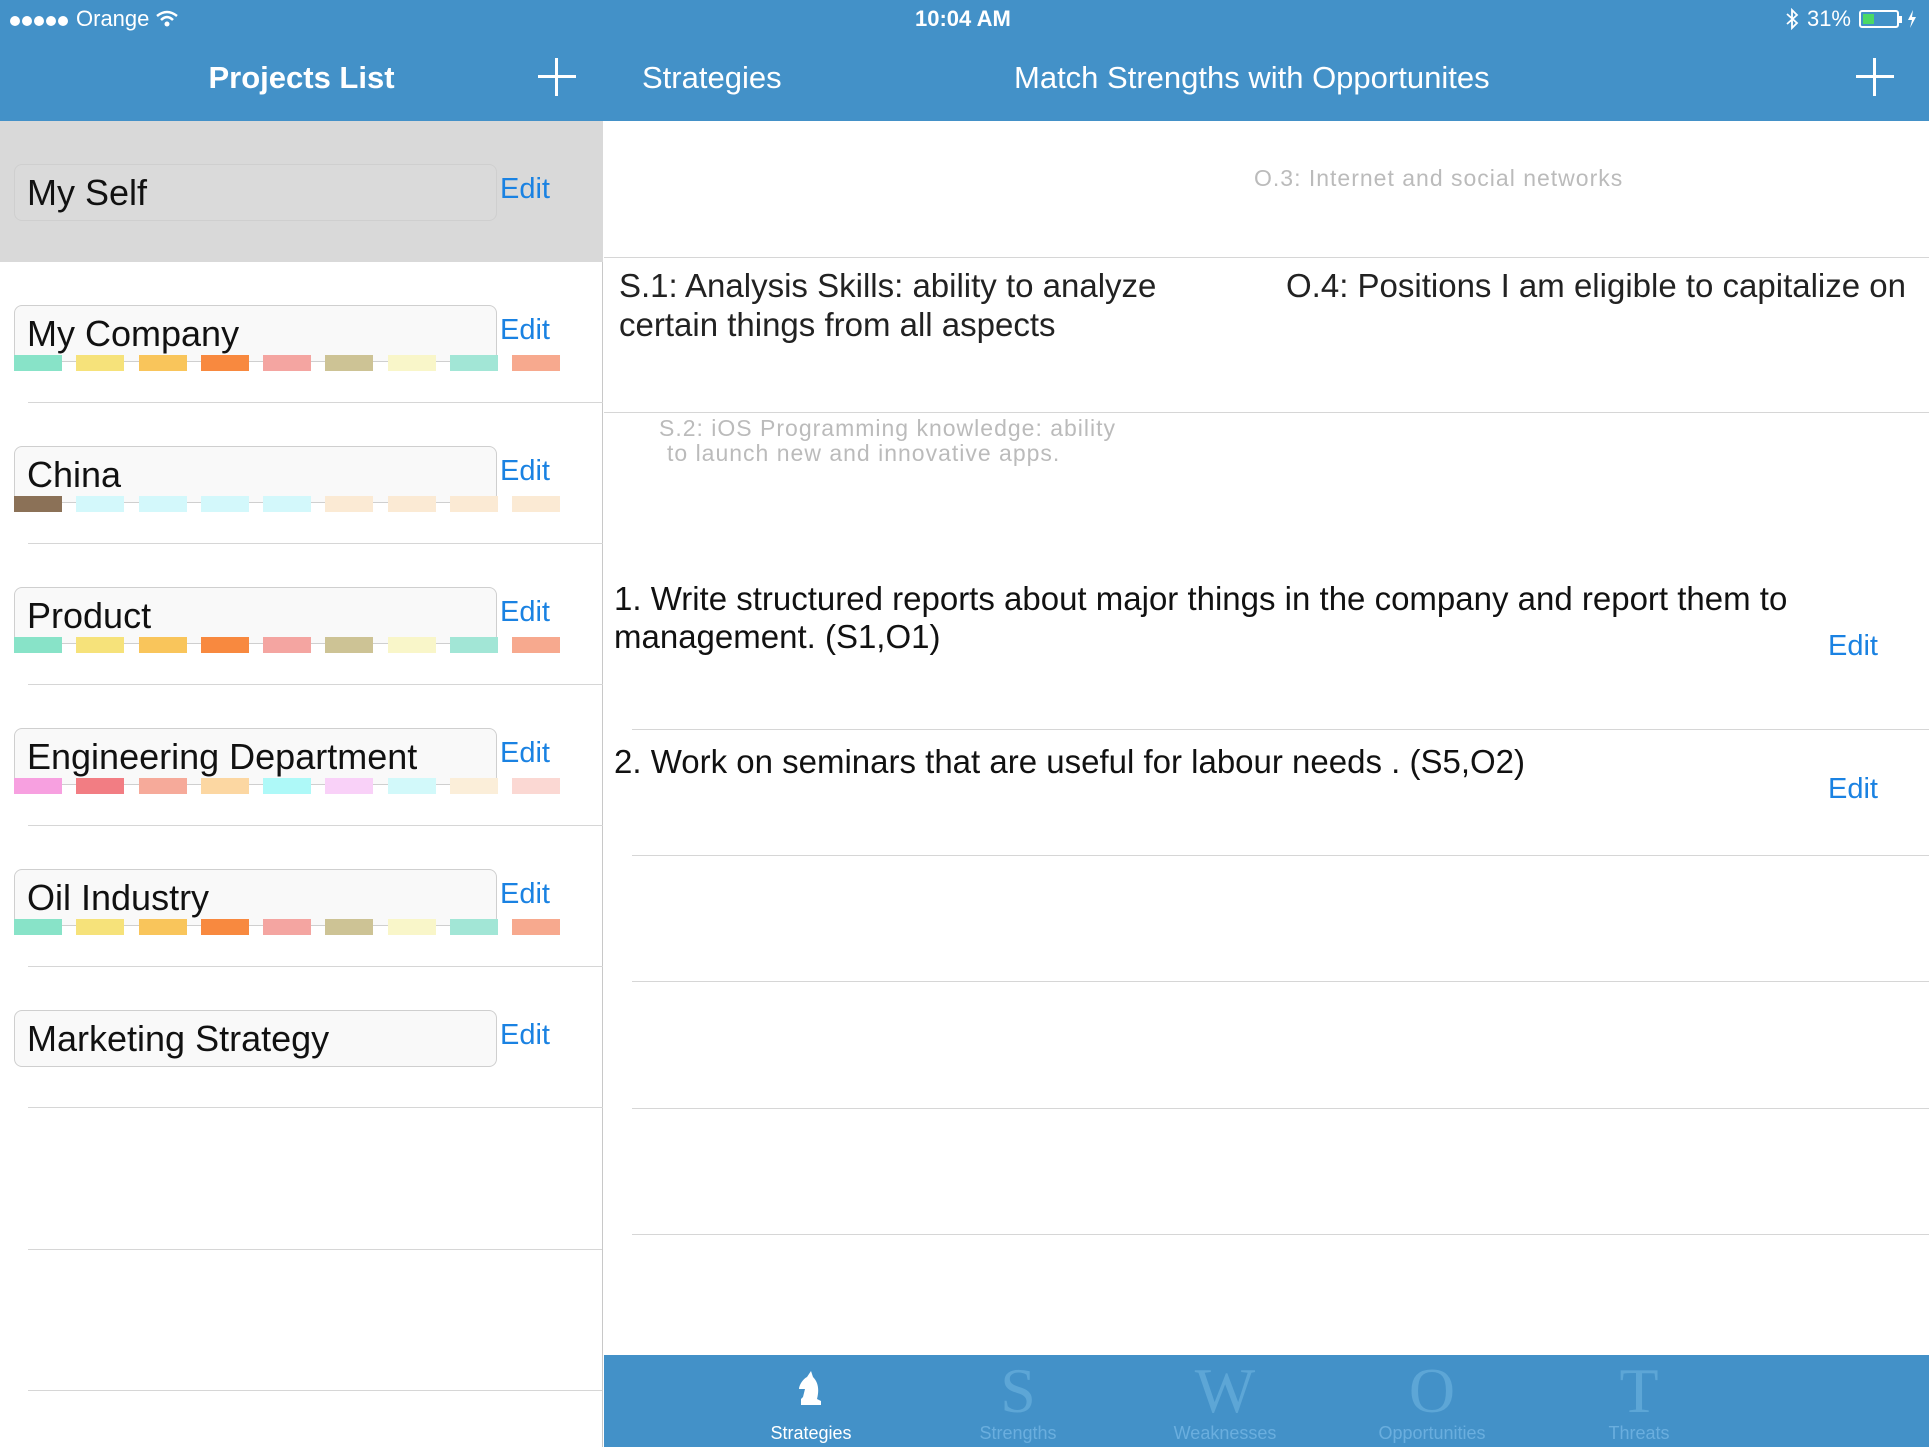 This screenshot has width=1929, height=1447. Describe the element at coordinates (1018, 1390) in the screenshot. I see `strengths-s-icon: S` at that location.